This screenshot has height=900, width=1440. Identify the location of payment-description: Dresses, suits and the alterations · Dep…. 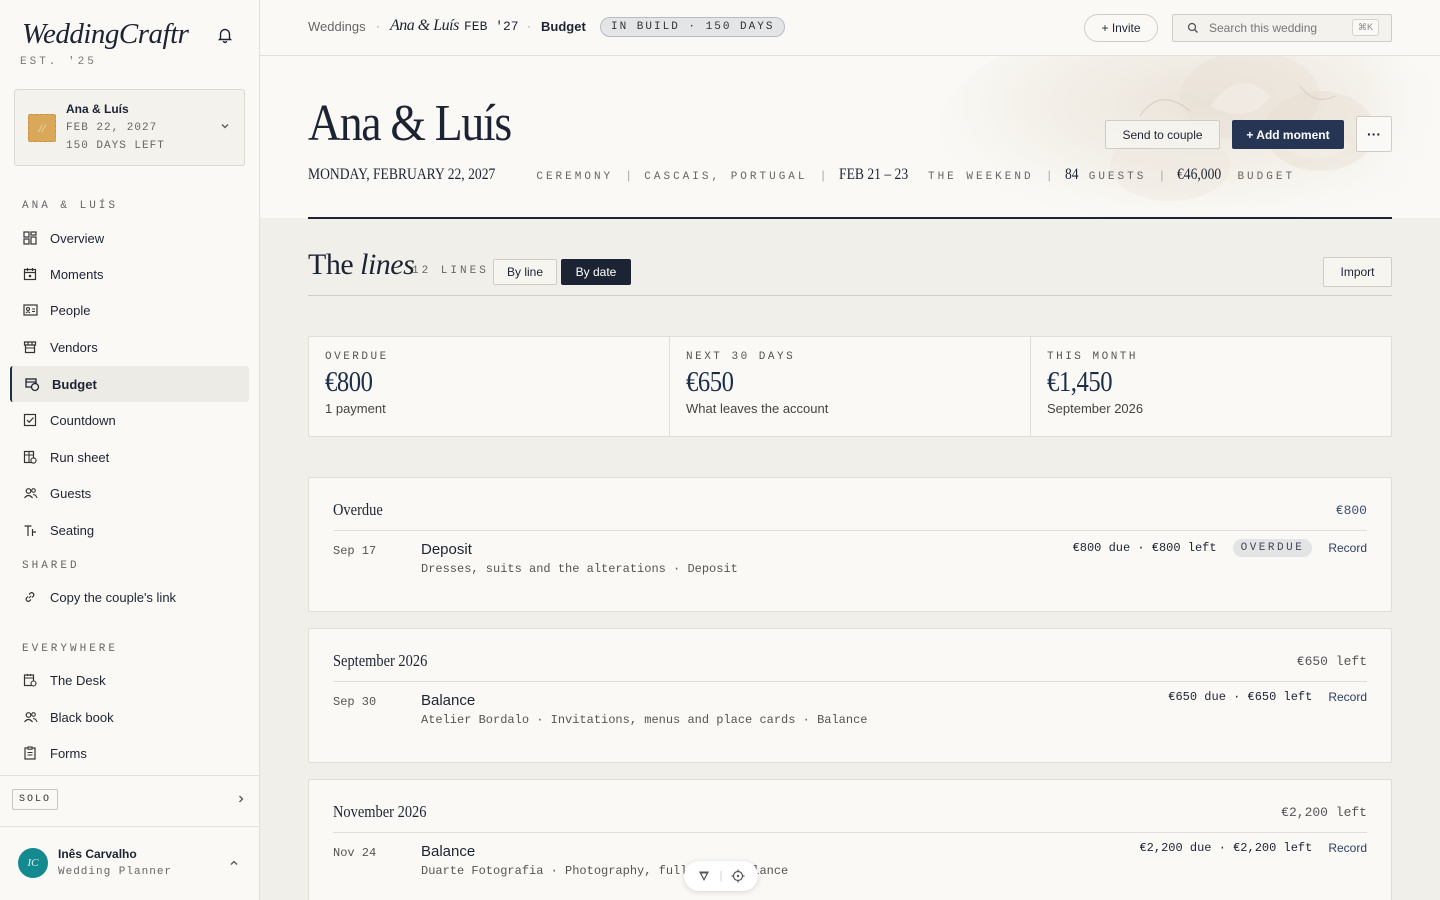
(579, 569).